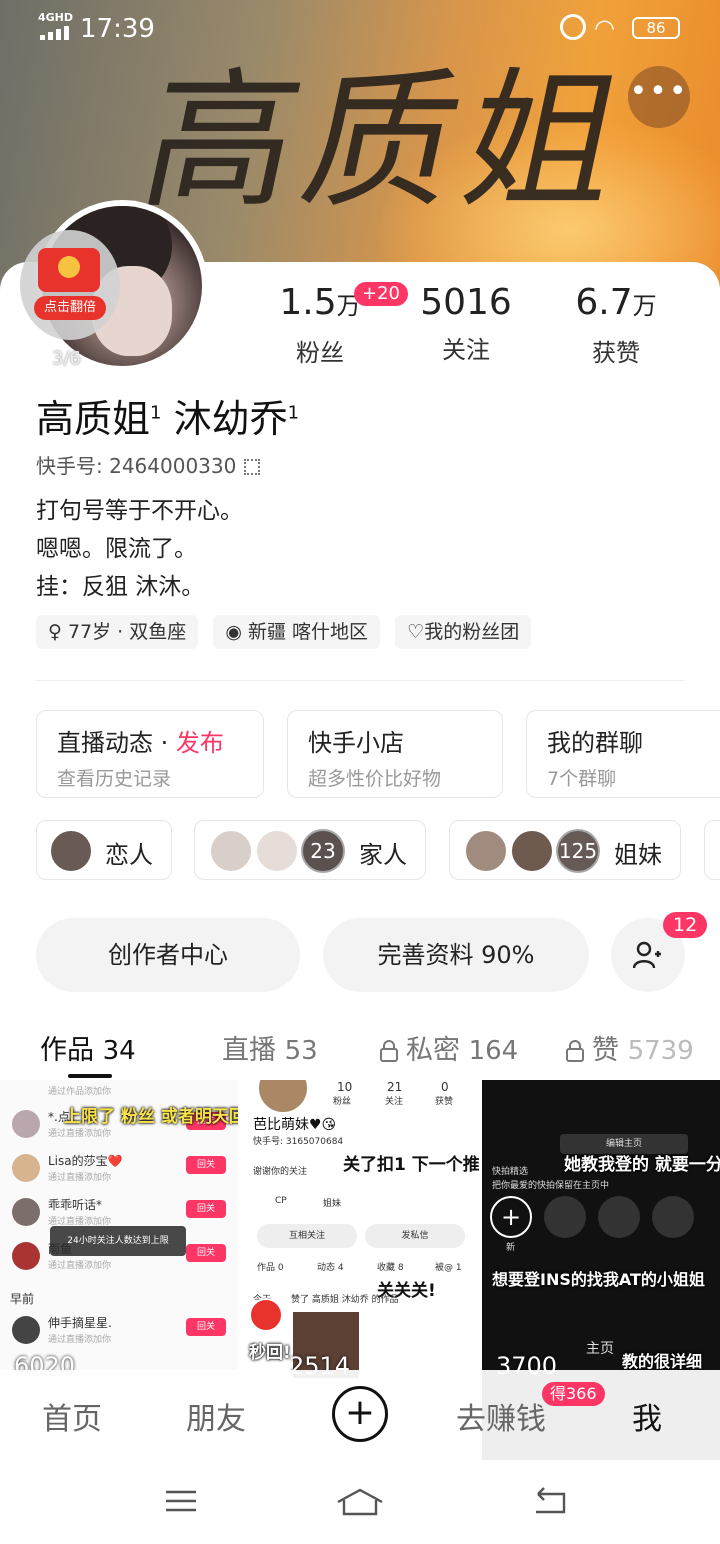  Describe the element at coordinates (117, 632) in the screenshot. I see `tag-age-zodiac: ♀ 77岁 · 双鱼座` at that location.